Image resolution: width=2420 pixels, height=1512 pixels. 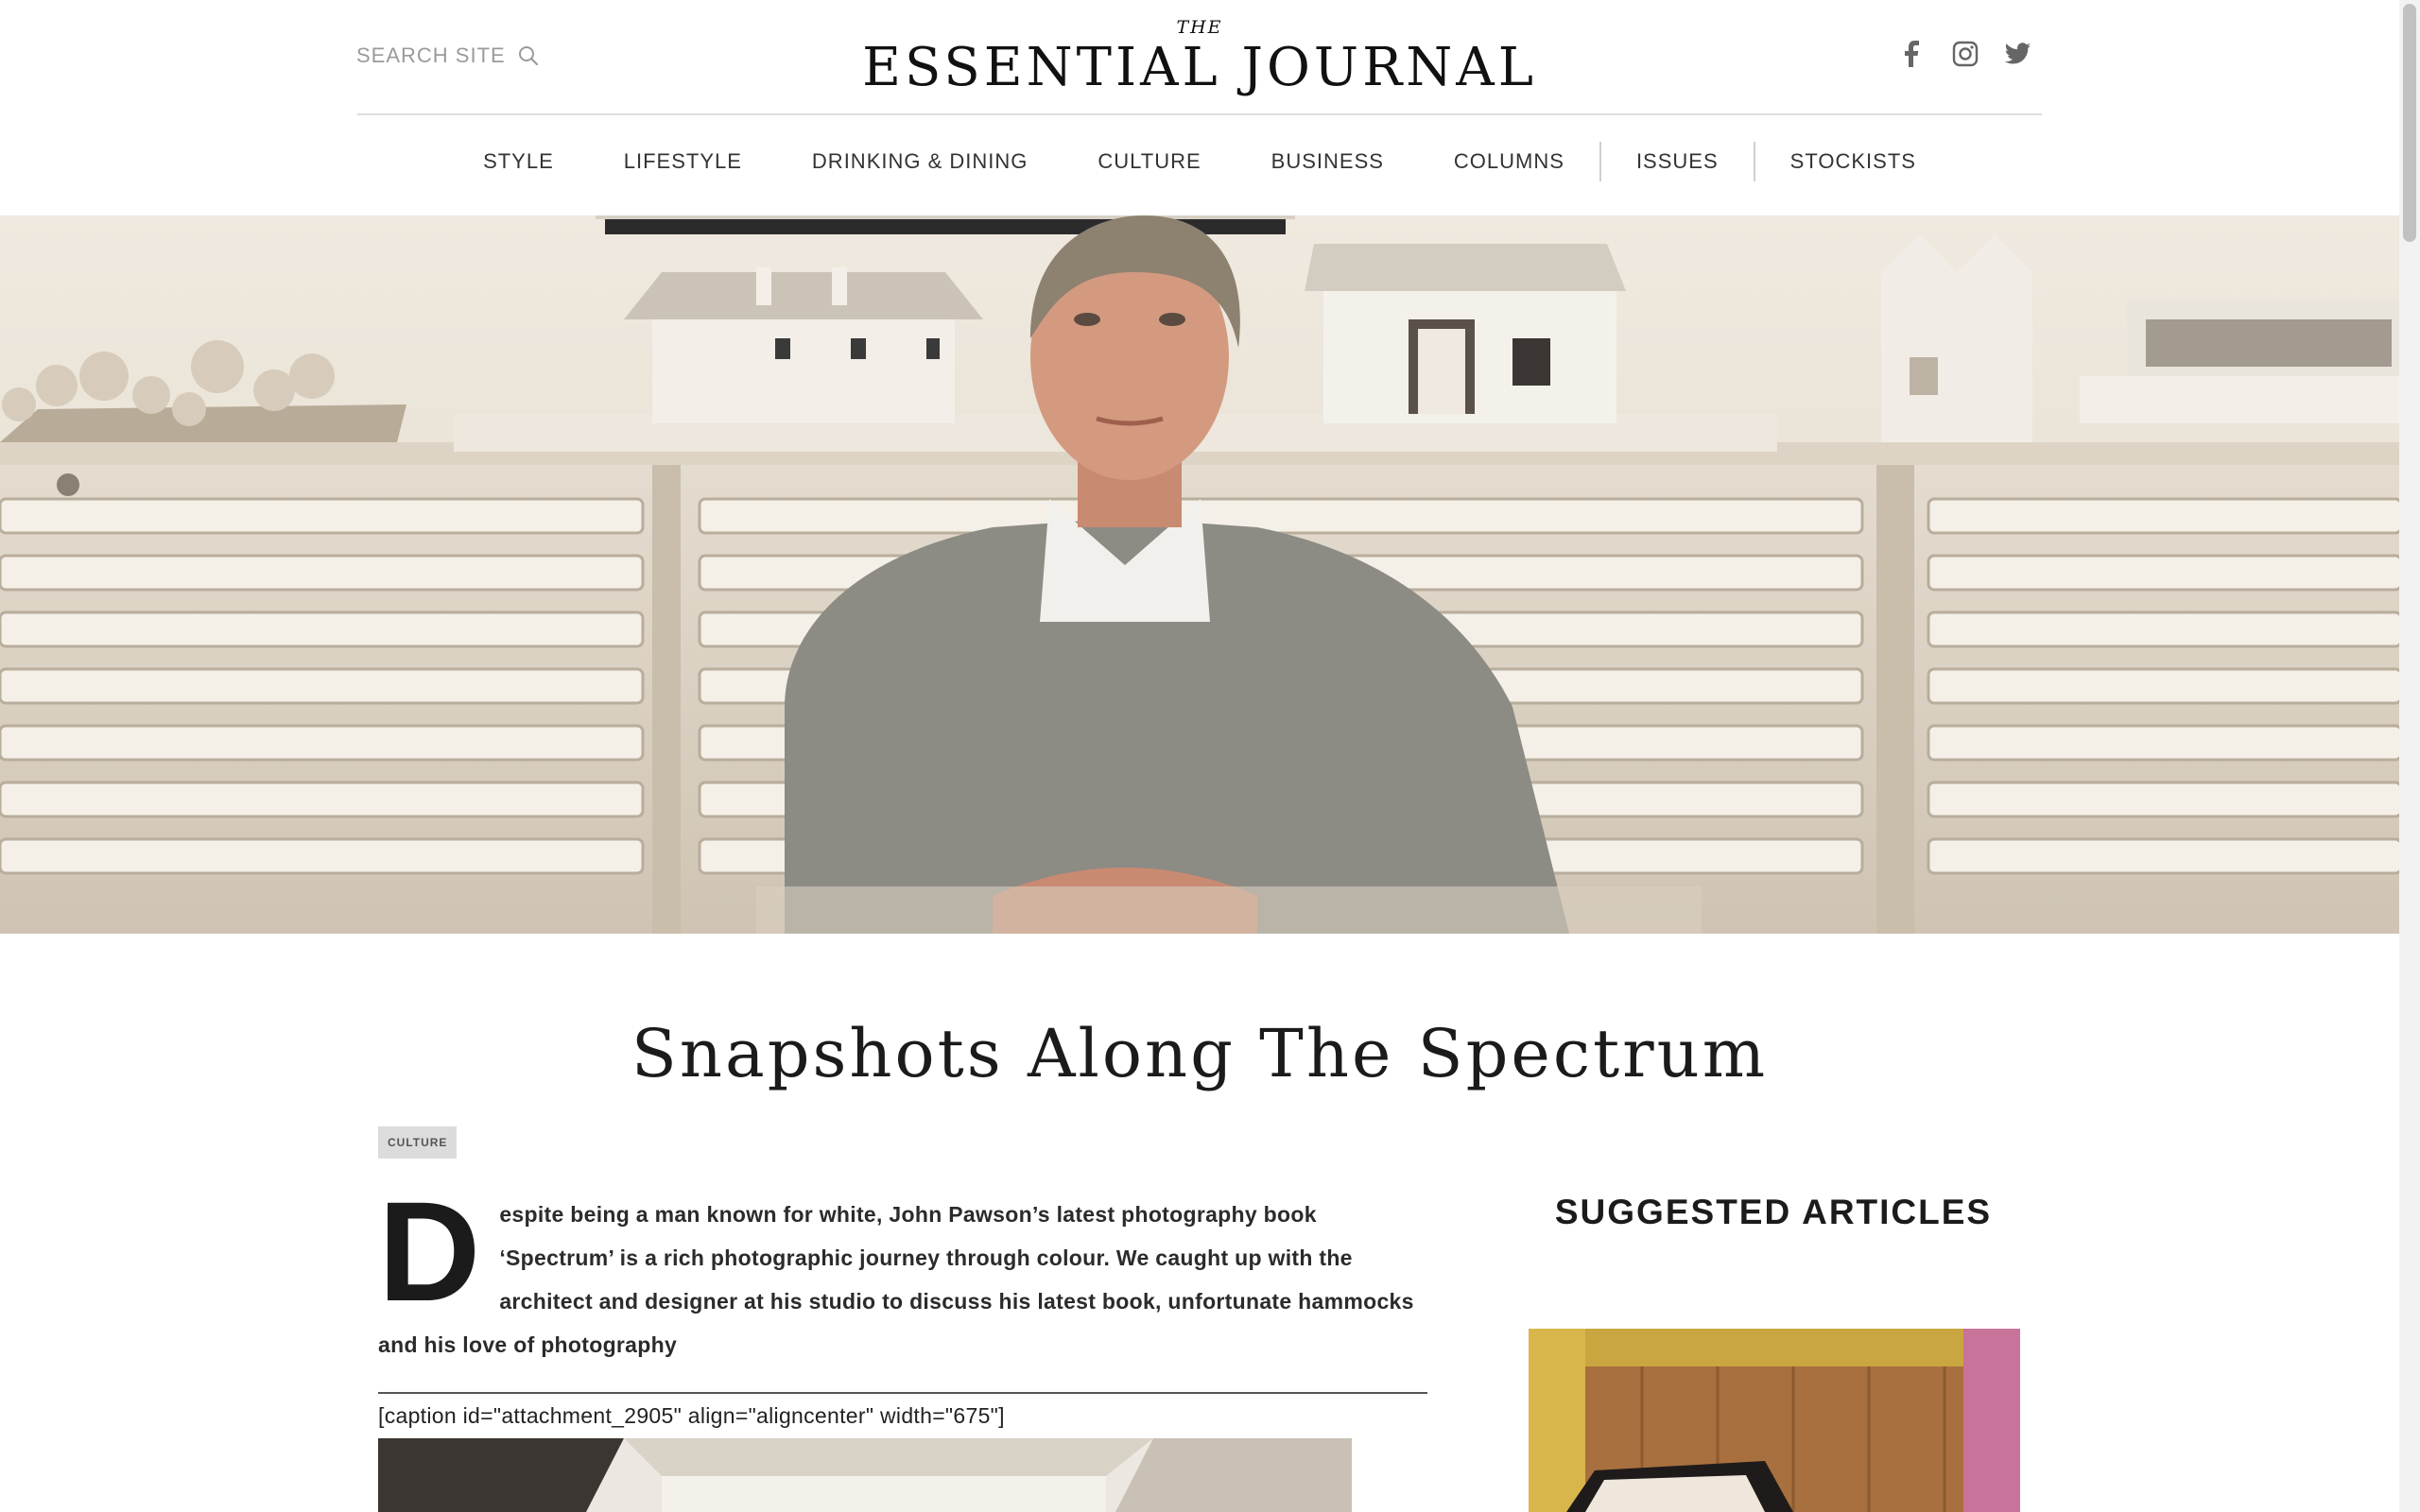 What do you see at coordinates (430, 1251) in the screenshot?
I see `drop-cap: D` at bounding box center [430, 1251].